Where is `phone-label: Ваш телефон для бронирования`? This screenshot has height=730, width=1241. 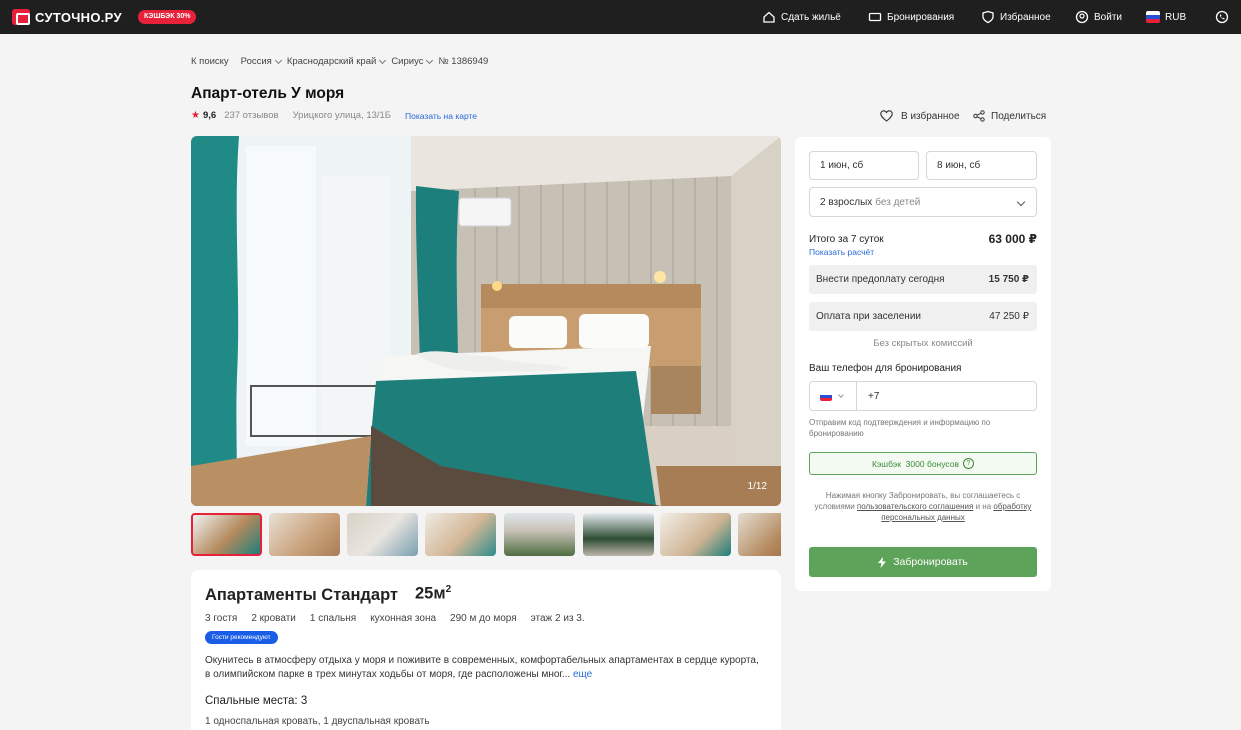
phone-label: Ваш телефон для бронирования is located at coordinates (885, 368).